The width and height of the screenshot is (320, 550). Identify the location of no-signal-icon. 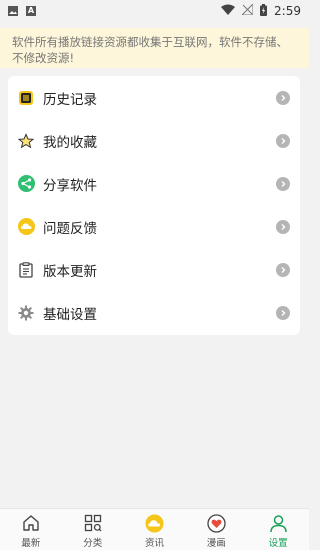
(247, 10).